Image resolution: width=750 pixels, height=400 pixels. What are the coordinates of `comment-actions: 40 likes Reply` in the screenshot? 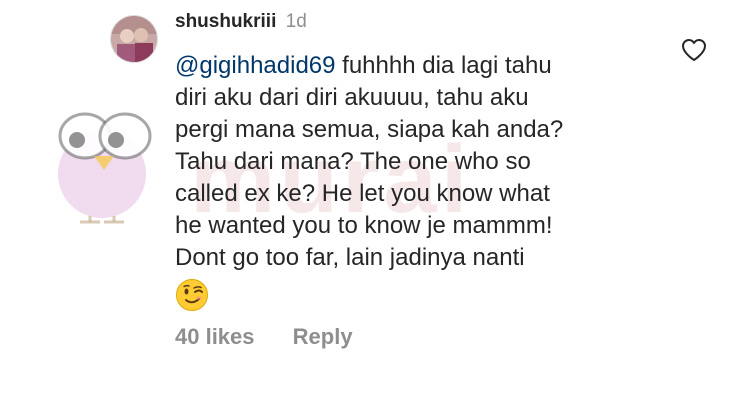 It's located at (264, 337).